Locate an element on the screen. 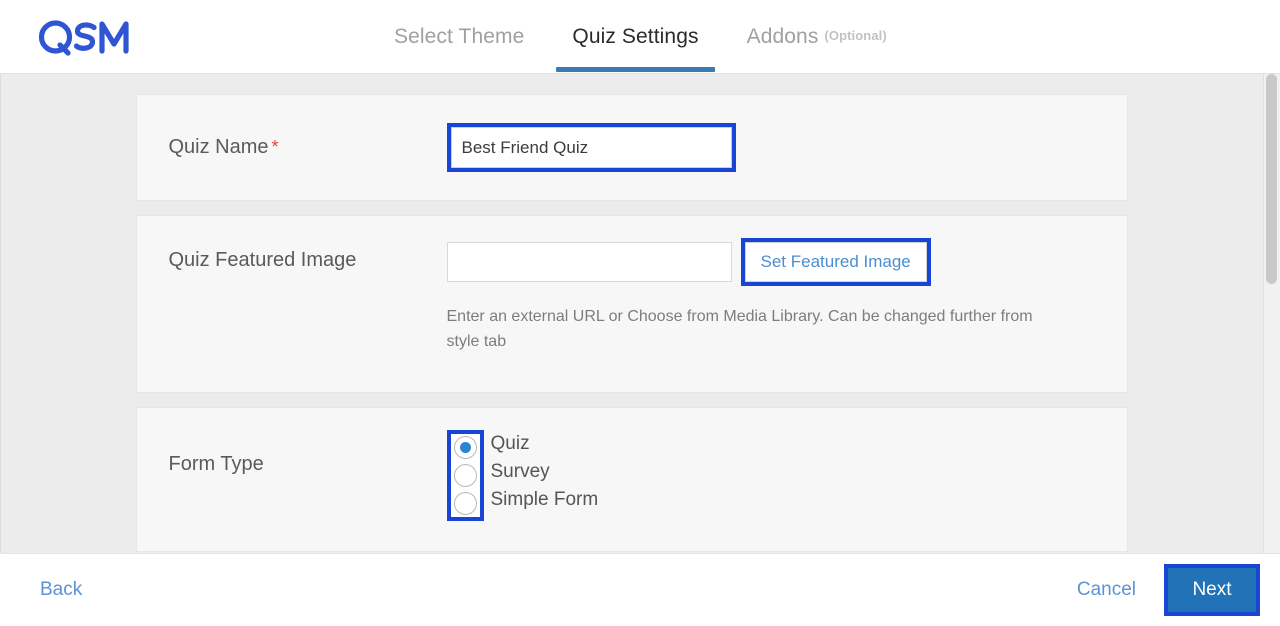 The width and height of the screenshot is (1280, 626). radio-quiz is located at coordinates (465, 447).